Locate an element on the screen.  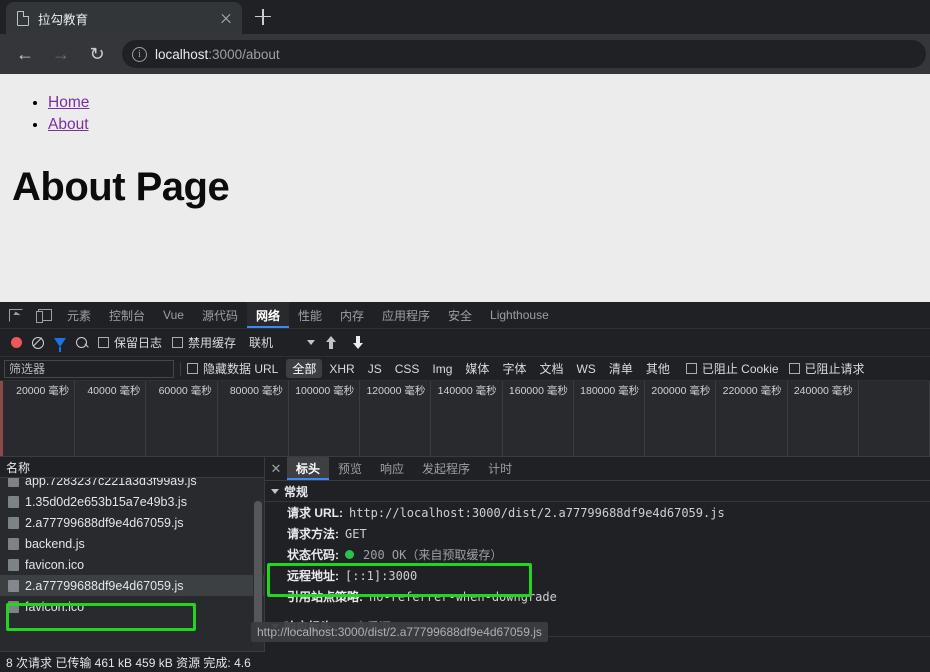
filter-chip-font: 字体 is located at coordinates (514, 368).